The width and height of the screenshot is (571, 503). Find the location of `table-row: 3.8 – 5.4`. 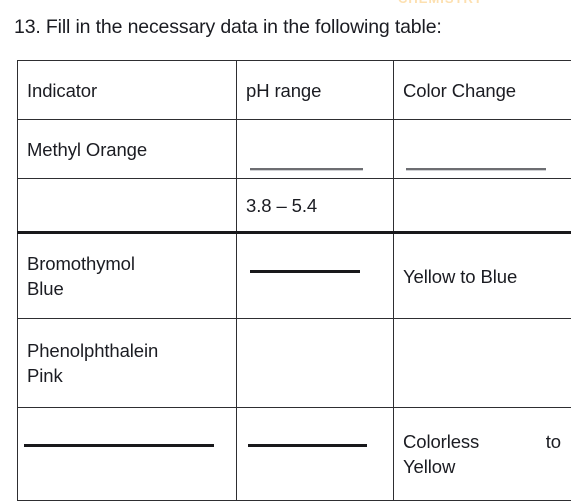

table-row: 3.8 – 5.4 is located at coordinates (294, 206).